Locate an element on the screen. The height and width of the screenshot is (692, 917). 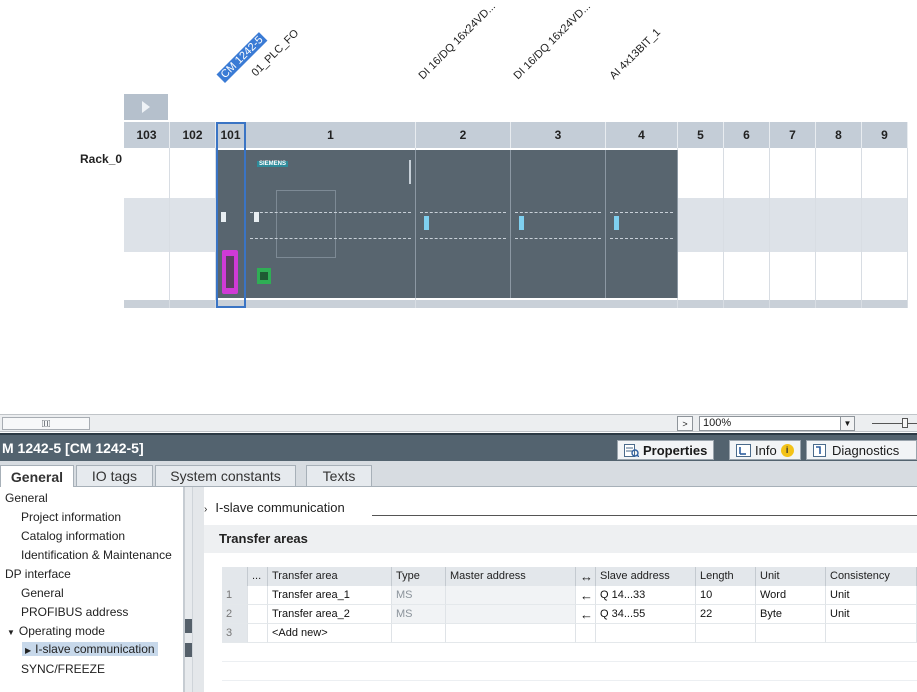
module-di-dq-slot3 is located at coordinates (558, 224).